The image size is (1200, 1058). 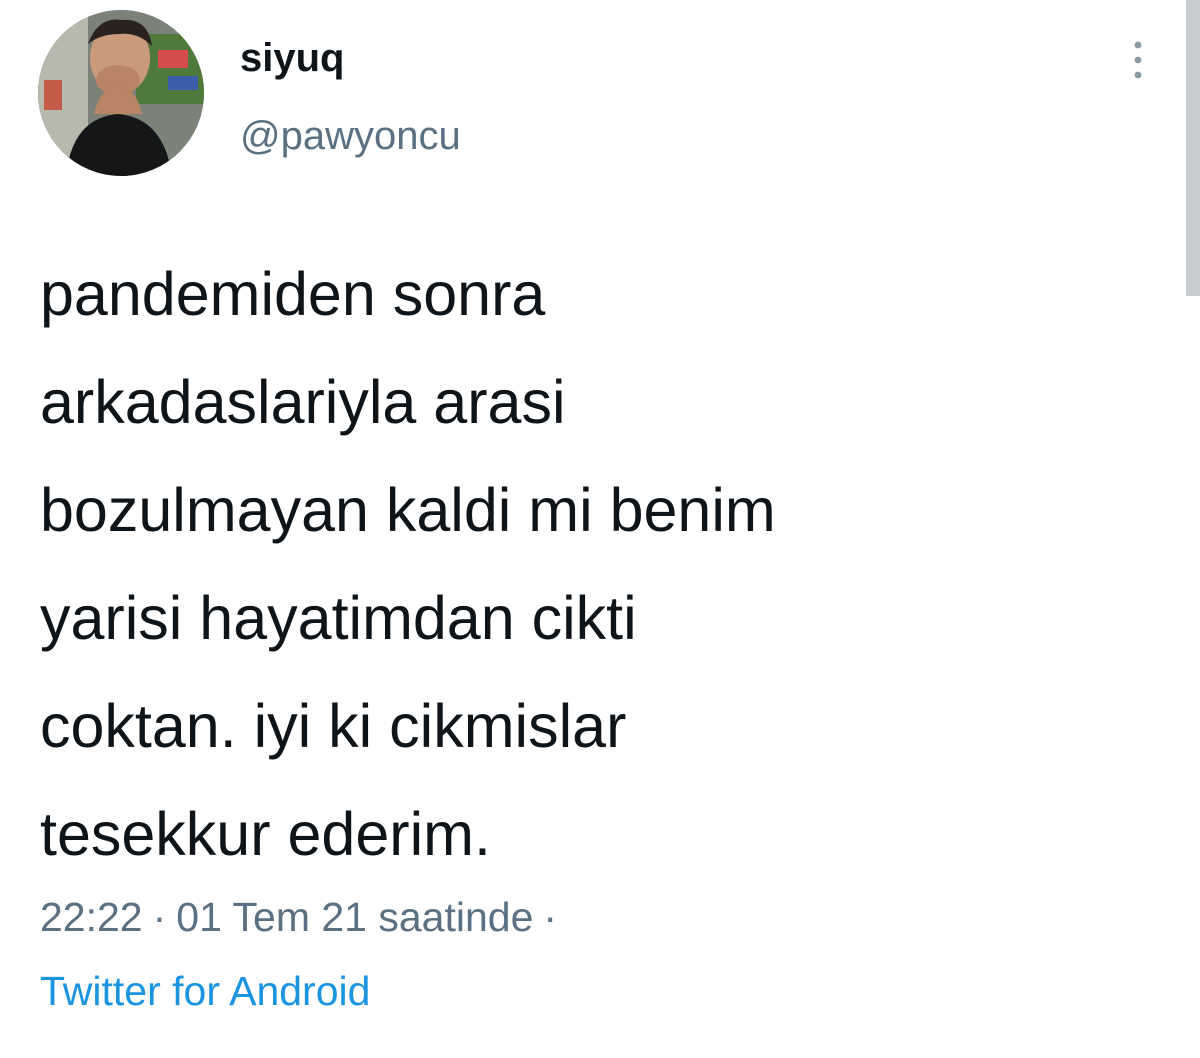 I want to click on avatar, so click(x=121, y=93).